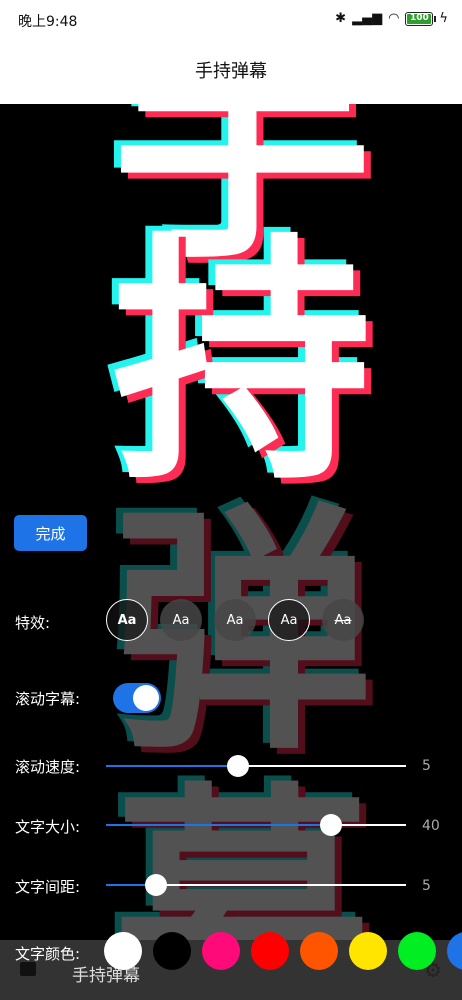 The width and height of the screenshot is (462, 1000). I want to click on color-label: 文字颜色:, so click(48, 954).